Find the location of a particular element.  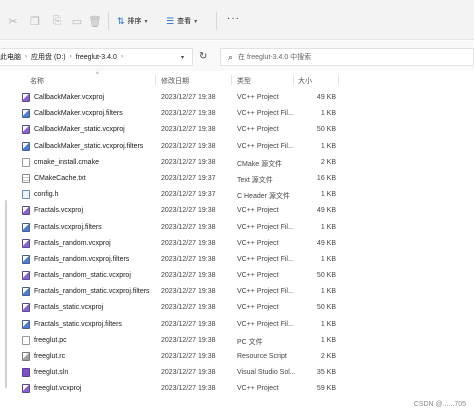

search-input: 在 freeglut-3.4.0 中搜索 is located at coordinates (274, 57).